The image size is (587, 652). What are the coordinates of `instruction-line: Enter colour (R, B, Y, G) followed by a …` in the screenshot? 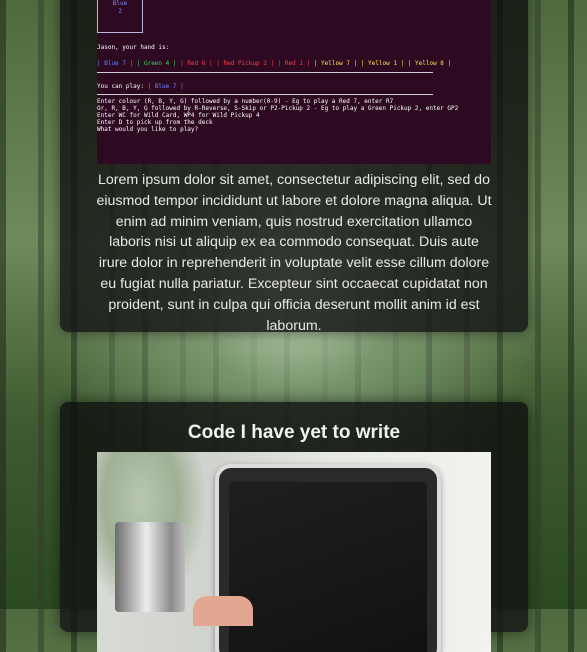 It's located at (245, 101).